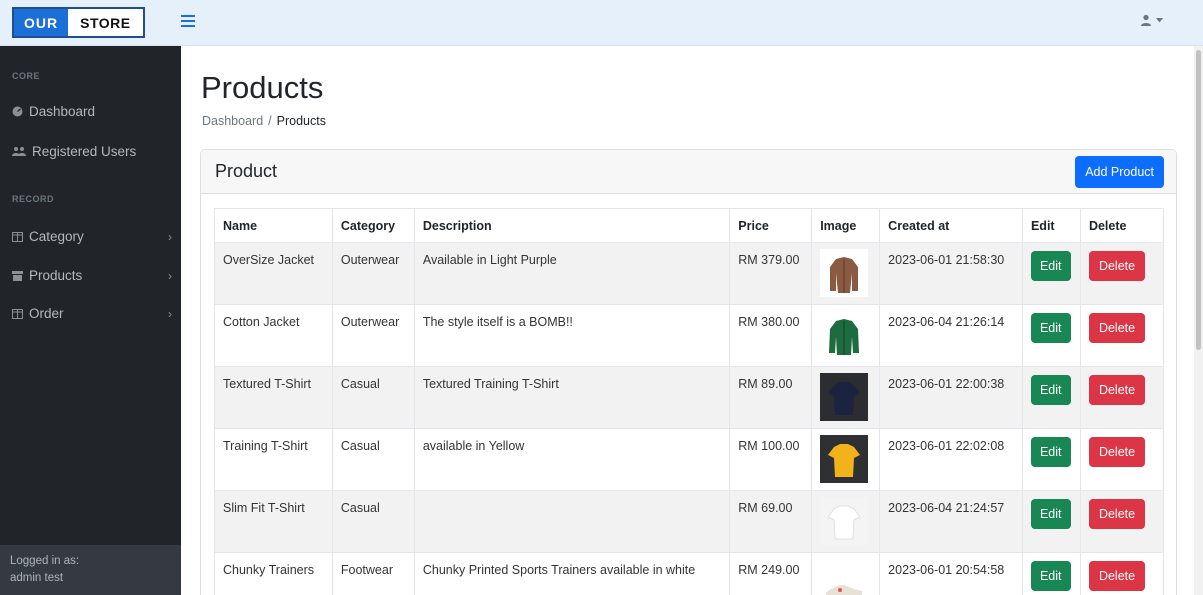 The image size is (1203, 595). I want to click on column-header-category: Category, so click(373, 225).